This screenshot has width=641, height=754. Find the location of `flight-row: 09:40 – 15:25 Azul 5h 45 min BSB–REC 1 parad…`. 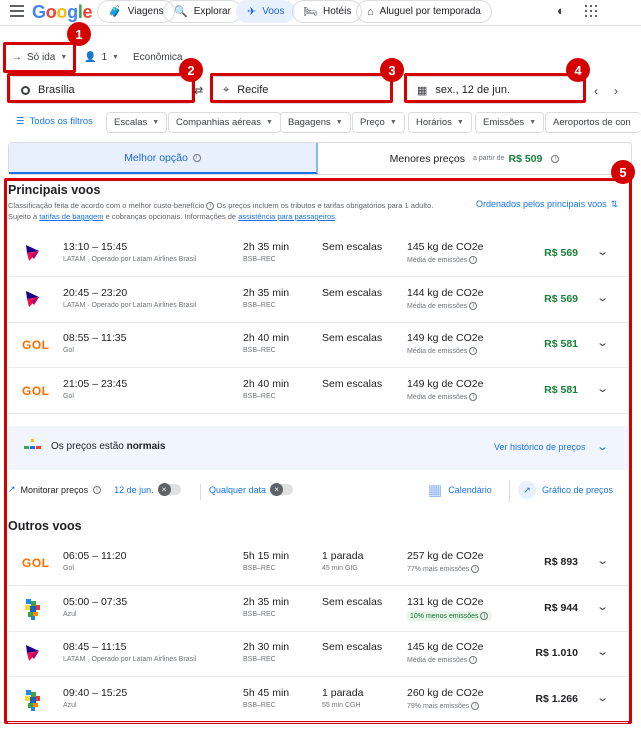

flight-row: 09:40 – 15:25 Azul 5h 45 min BSB–REC 1 parad… is located at coordinates (318, 700).